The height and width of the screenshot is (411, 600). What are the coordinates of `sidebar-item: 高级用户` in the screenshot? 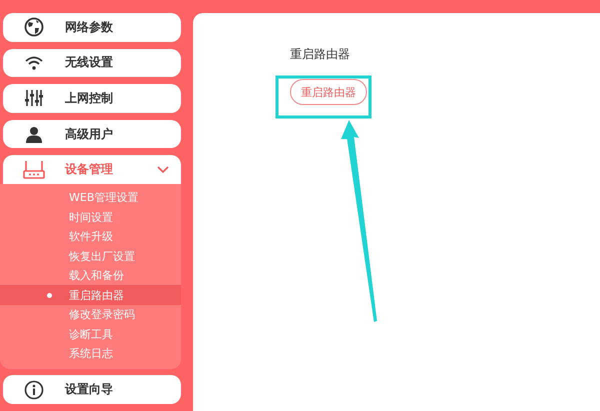 It's located at (92, 134).